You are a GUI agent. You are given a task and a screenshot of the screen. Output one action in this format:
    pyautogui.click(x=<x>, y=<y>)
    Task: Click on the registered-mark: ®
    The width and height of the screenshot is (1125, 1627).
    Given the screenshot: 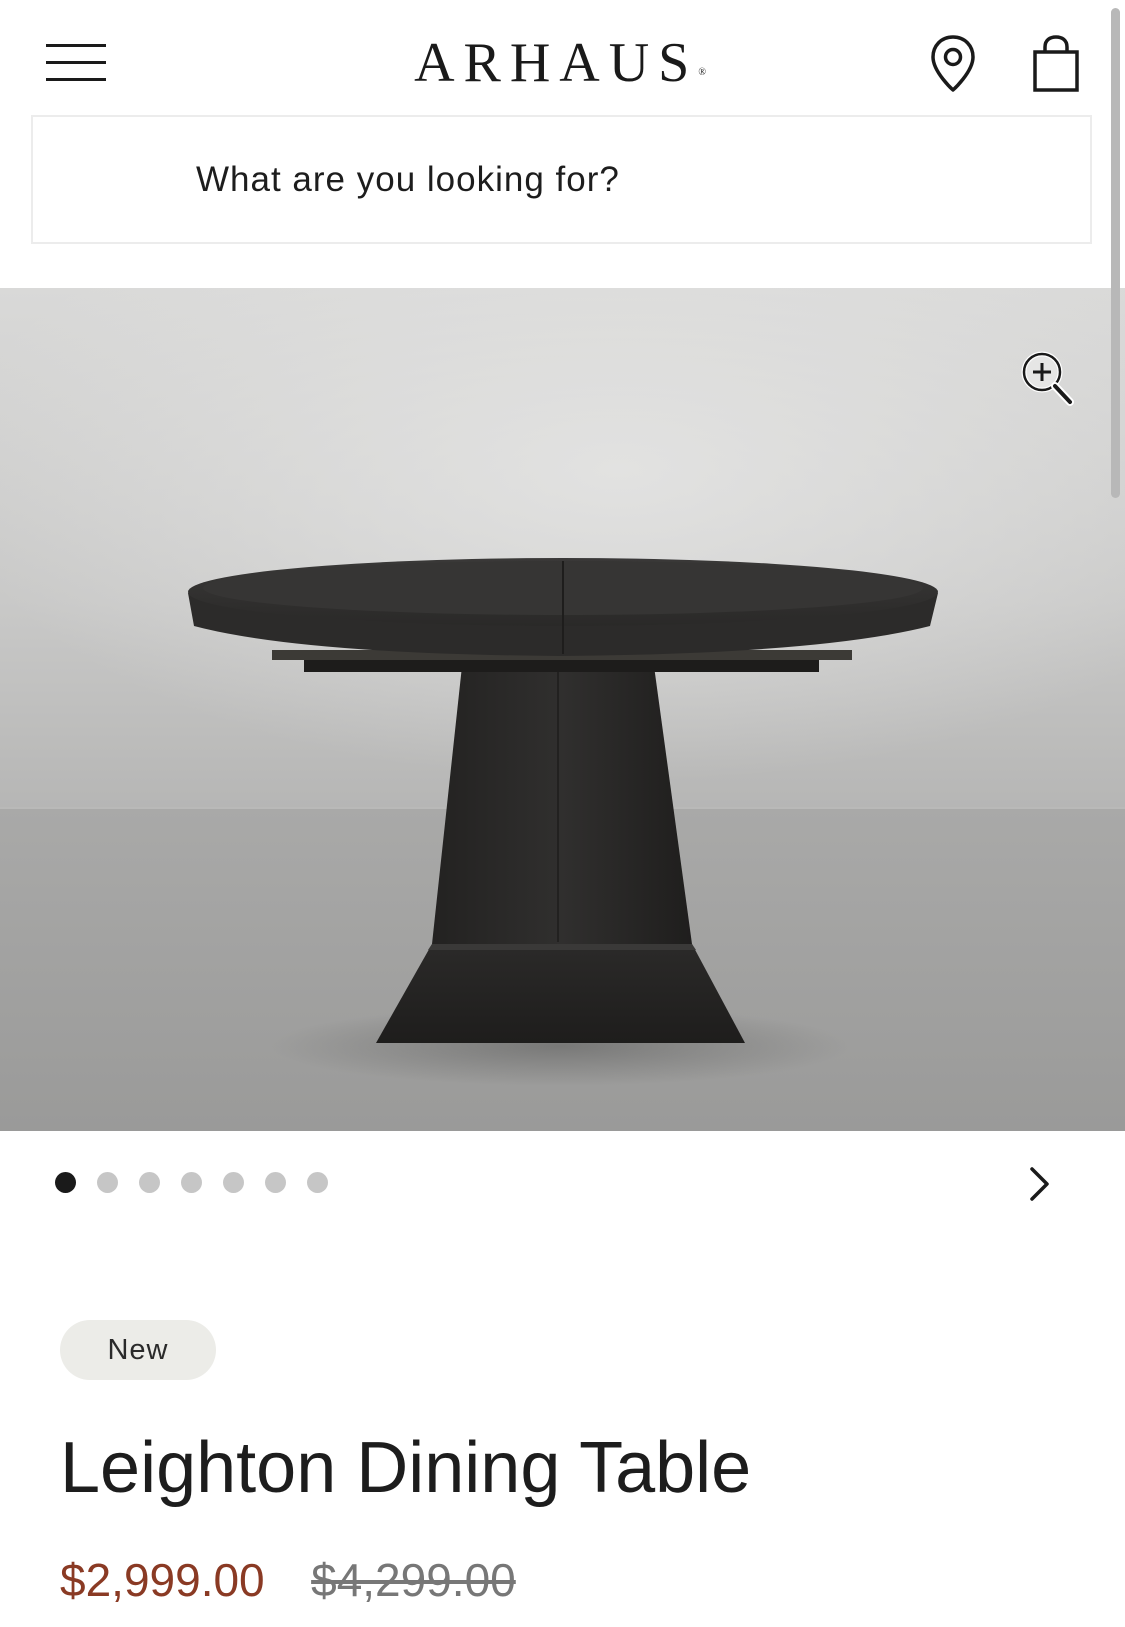 What is the action you would take?
    pyautogui.click(x=702, y=72)
    